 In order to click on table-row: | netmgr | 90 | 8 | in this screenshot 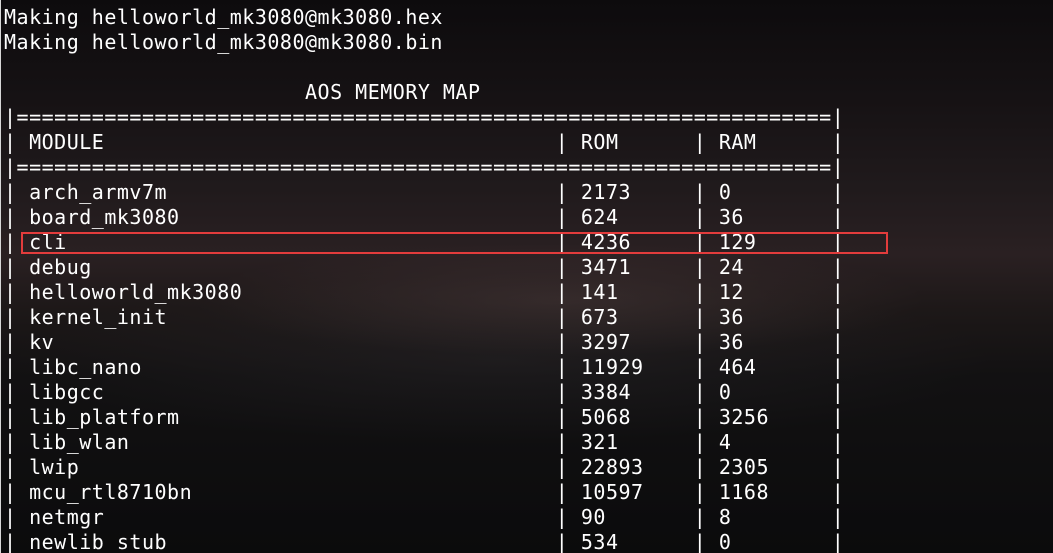, I will do `click(424, 517)`.